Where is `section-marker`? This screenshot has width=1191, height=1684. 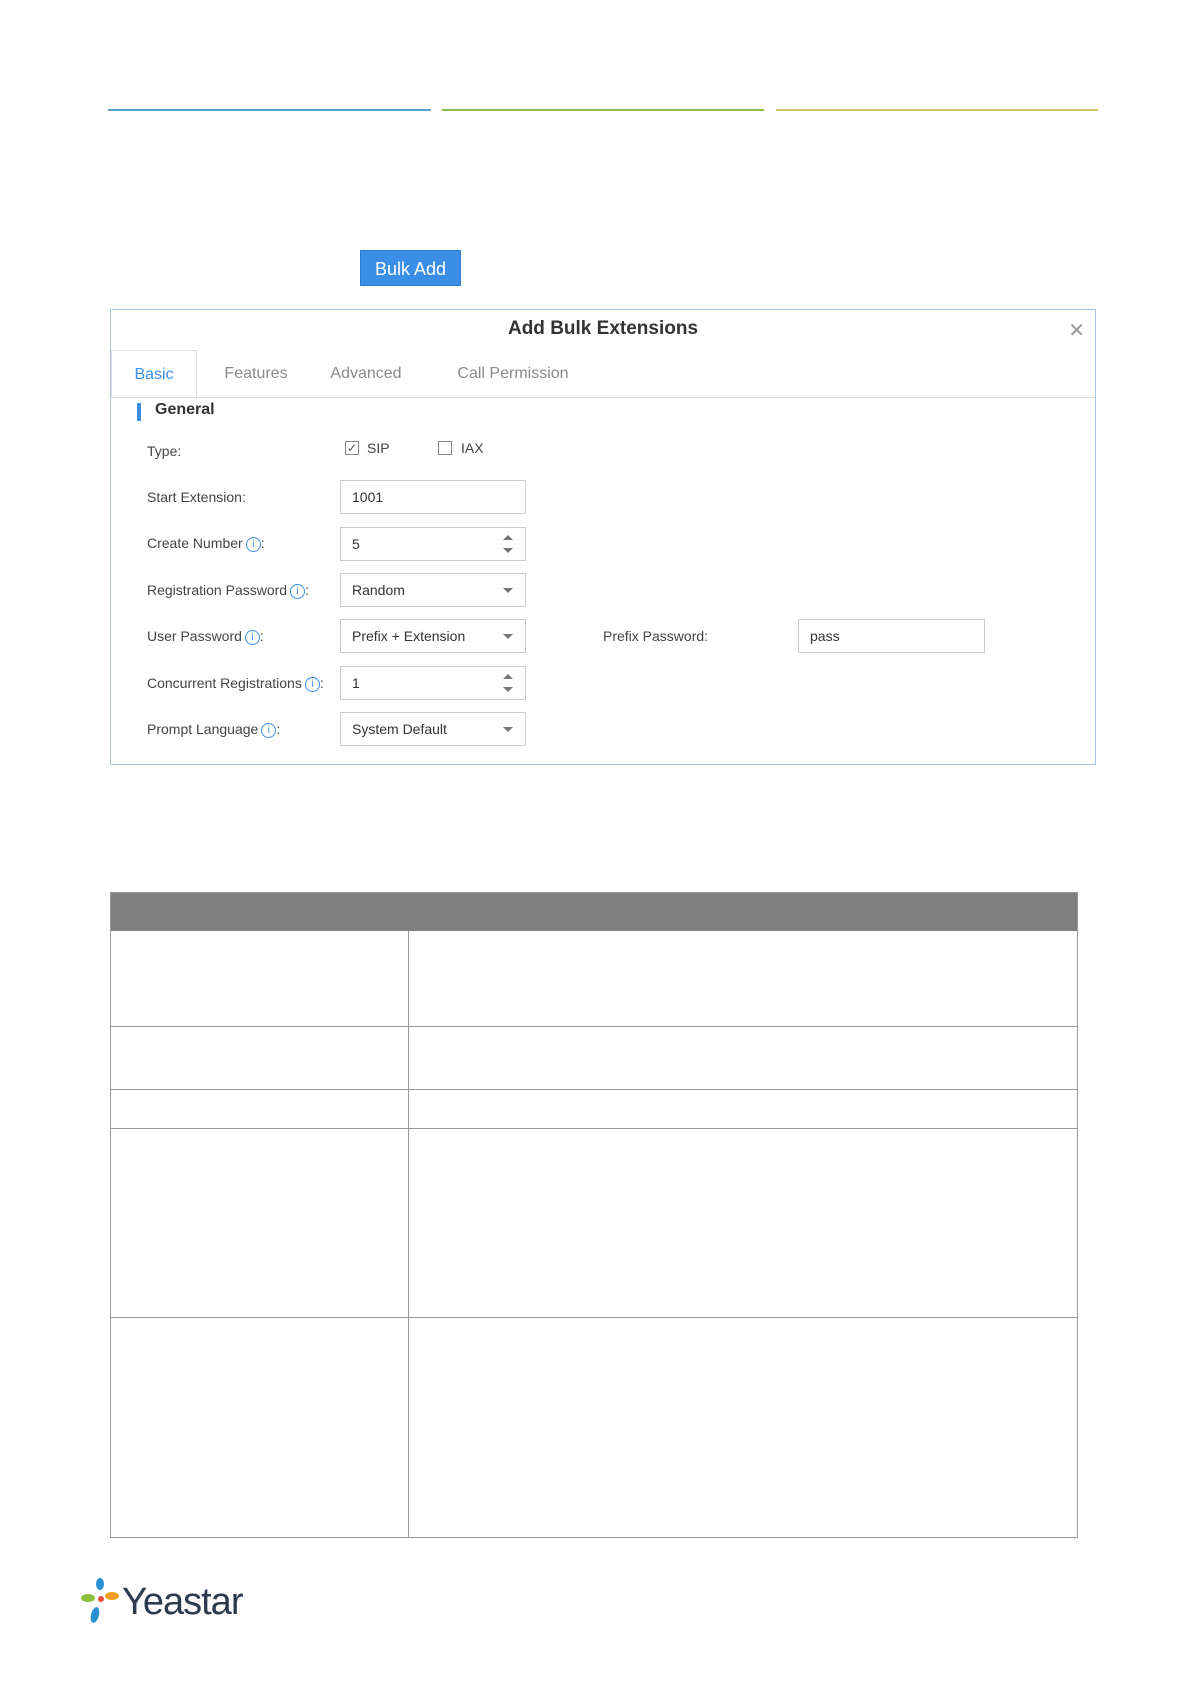 section-marker is located at coordinates (139, 412).